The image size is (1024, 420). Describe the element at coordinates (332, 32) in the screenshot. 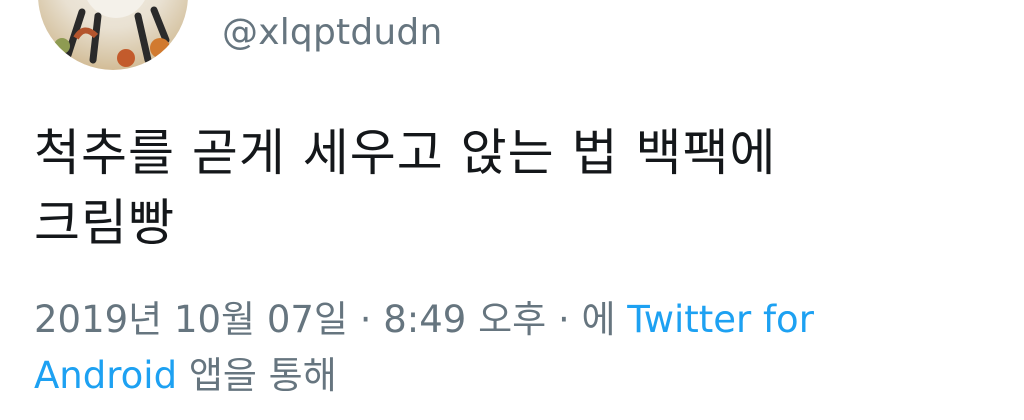

I see `user-handle: @xlqptdudn` at that location.